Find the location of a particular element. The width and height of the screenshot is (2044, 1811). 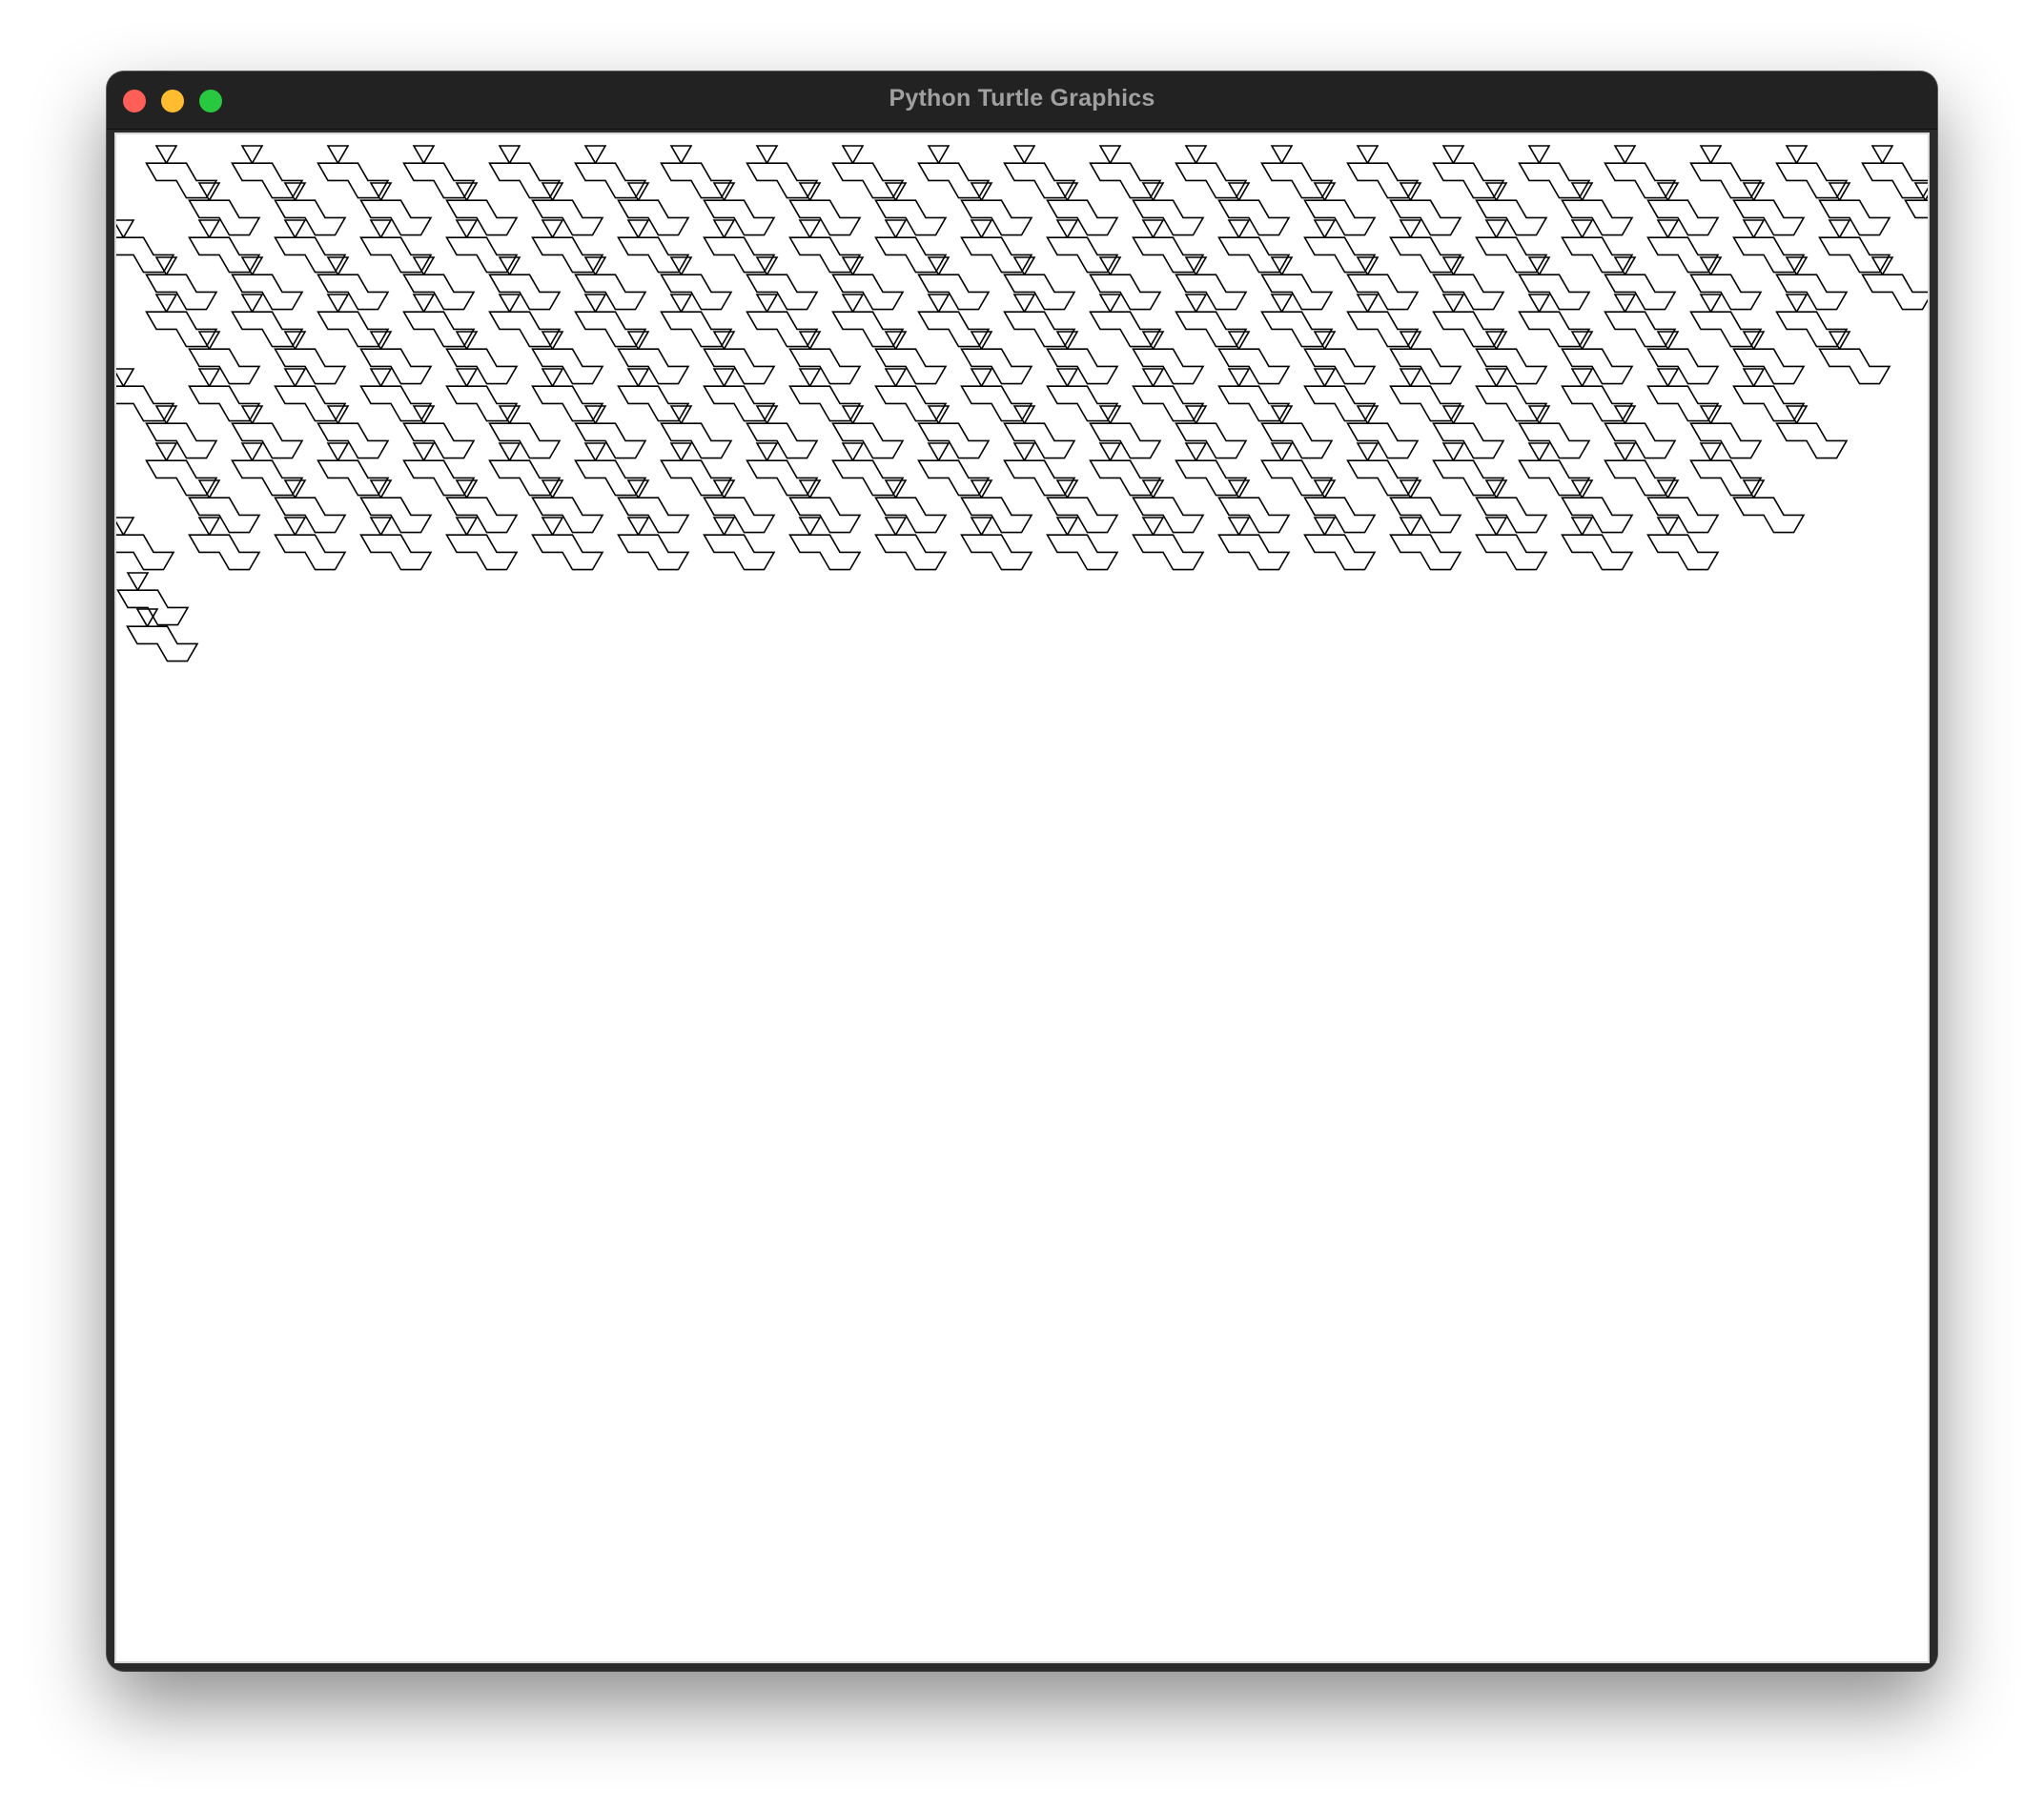

window-titlebar: Python Turtle Graphics is located at coordinates (1022, 100).